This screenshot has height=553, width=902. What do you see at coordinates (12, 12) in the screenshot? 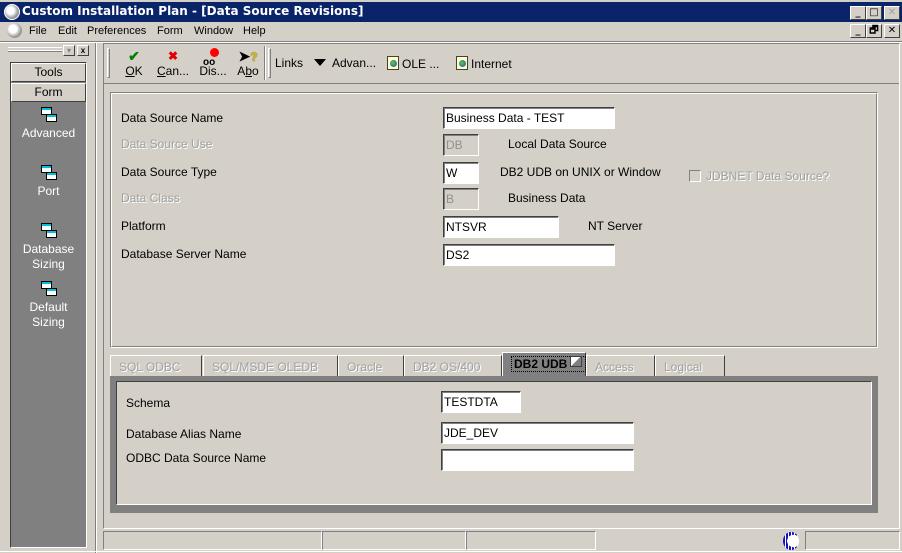
I see `app-icon` at bounding box center [12, 12].